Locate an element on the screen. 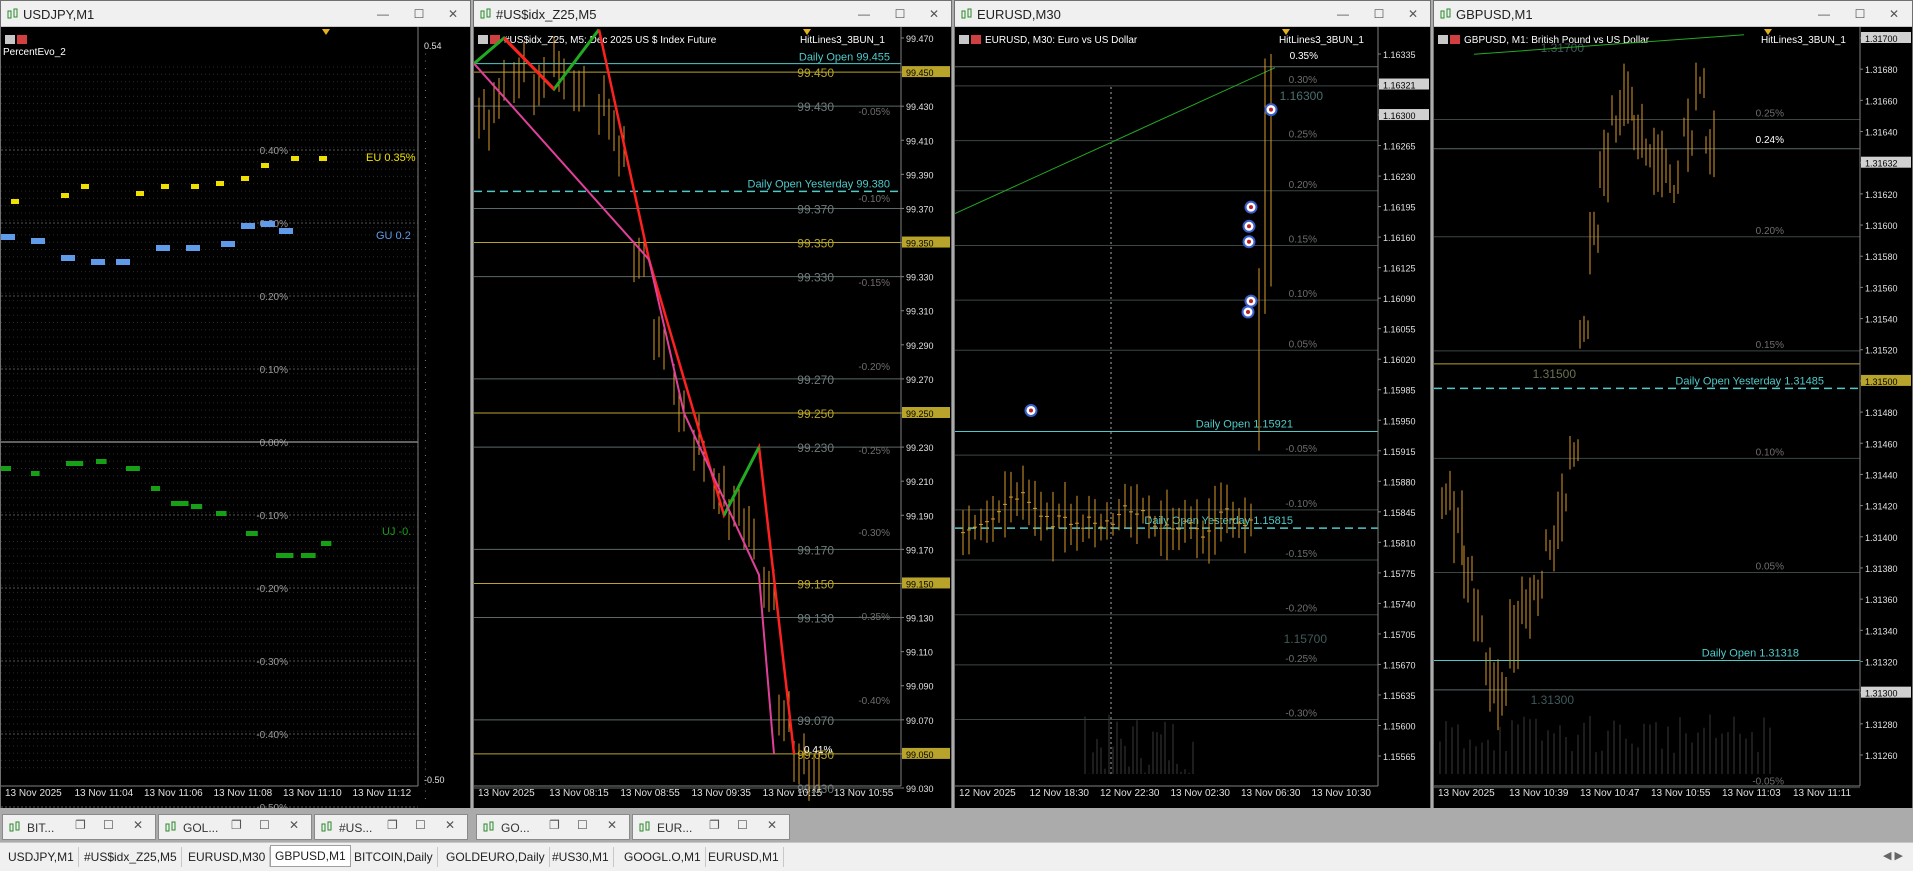 The image size is (1913, 871). window-titlebar: GBPUSD,M1 — ☐ ✕ is located at coordinates (1673, 14).